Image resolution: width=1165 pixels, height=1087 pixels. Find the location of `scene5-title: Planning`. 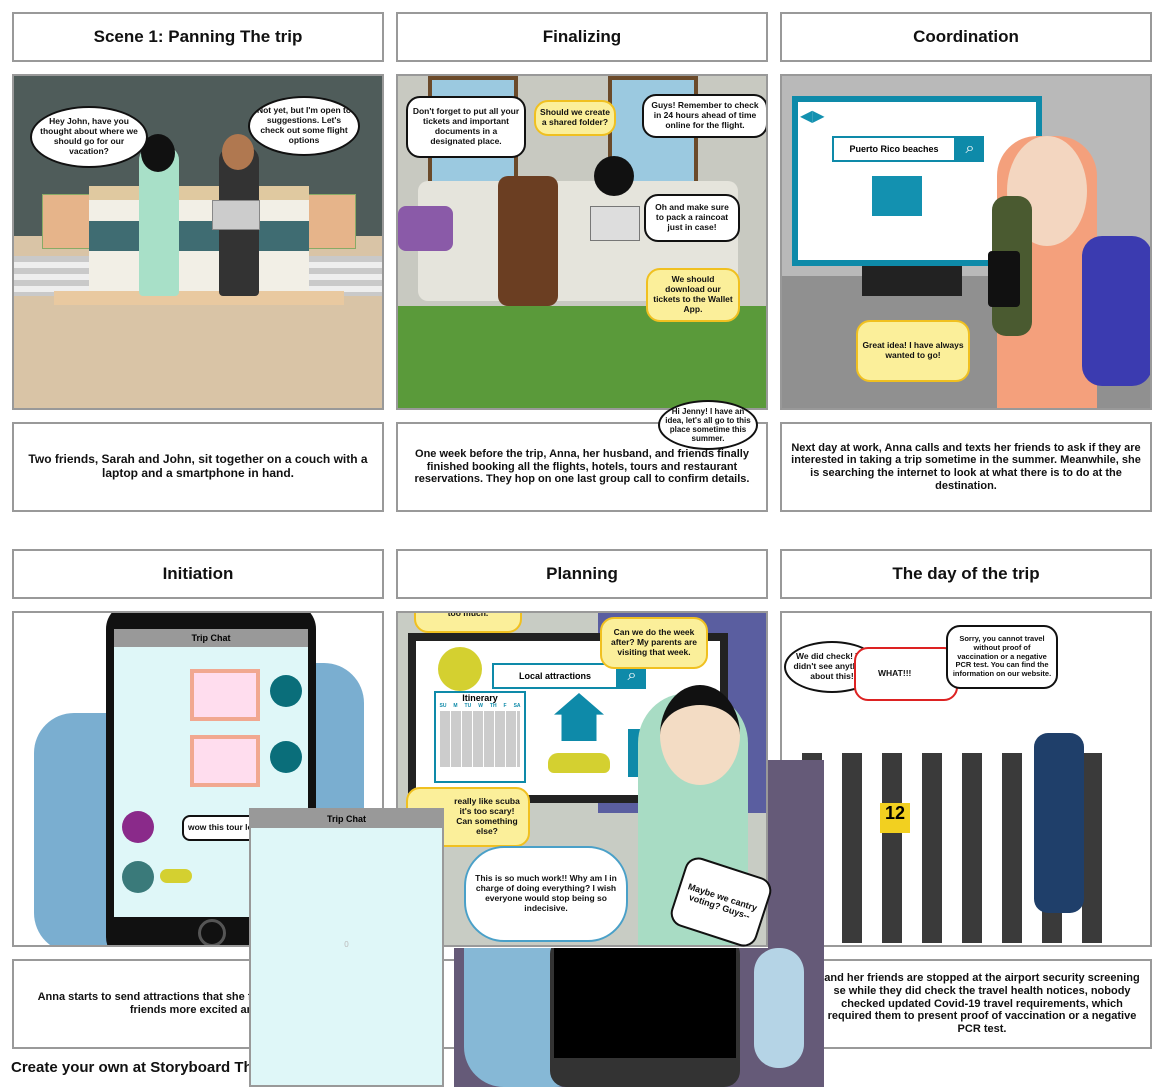

scene5-title: Planning is located at coordinates (582, 574).